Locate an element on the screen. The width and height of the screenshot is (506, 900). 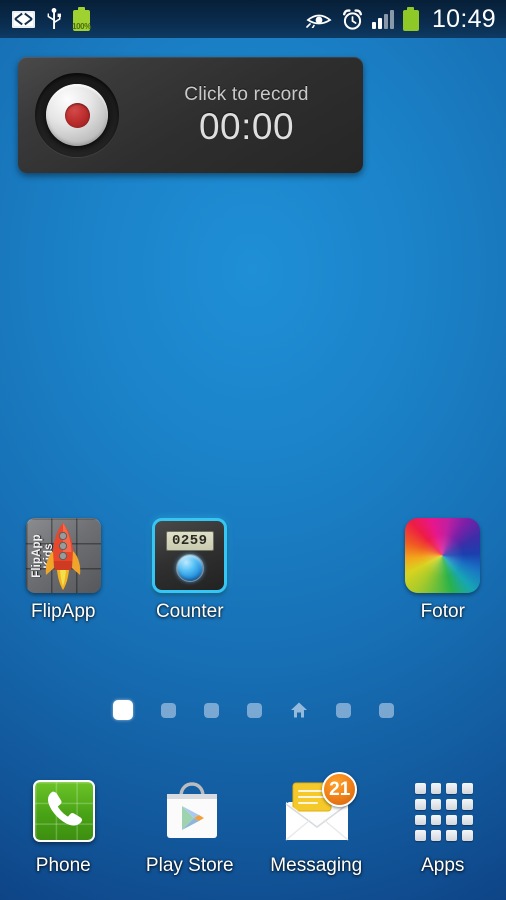
dock-item-phone: Phone is located at coordinates (63, 835).